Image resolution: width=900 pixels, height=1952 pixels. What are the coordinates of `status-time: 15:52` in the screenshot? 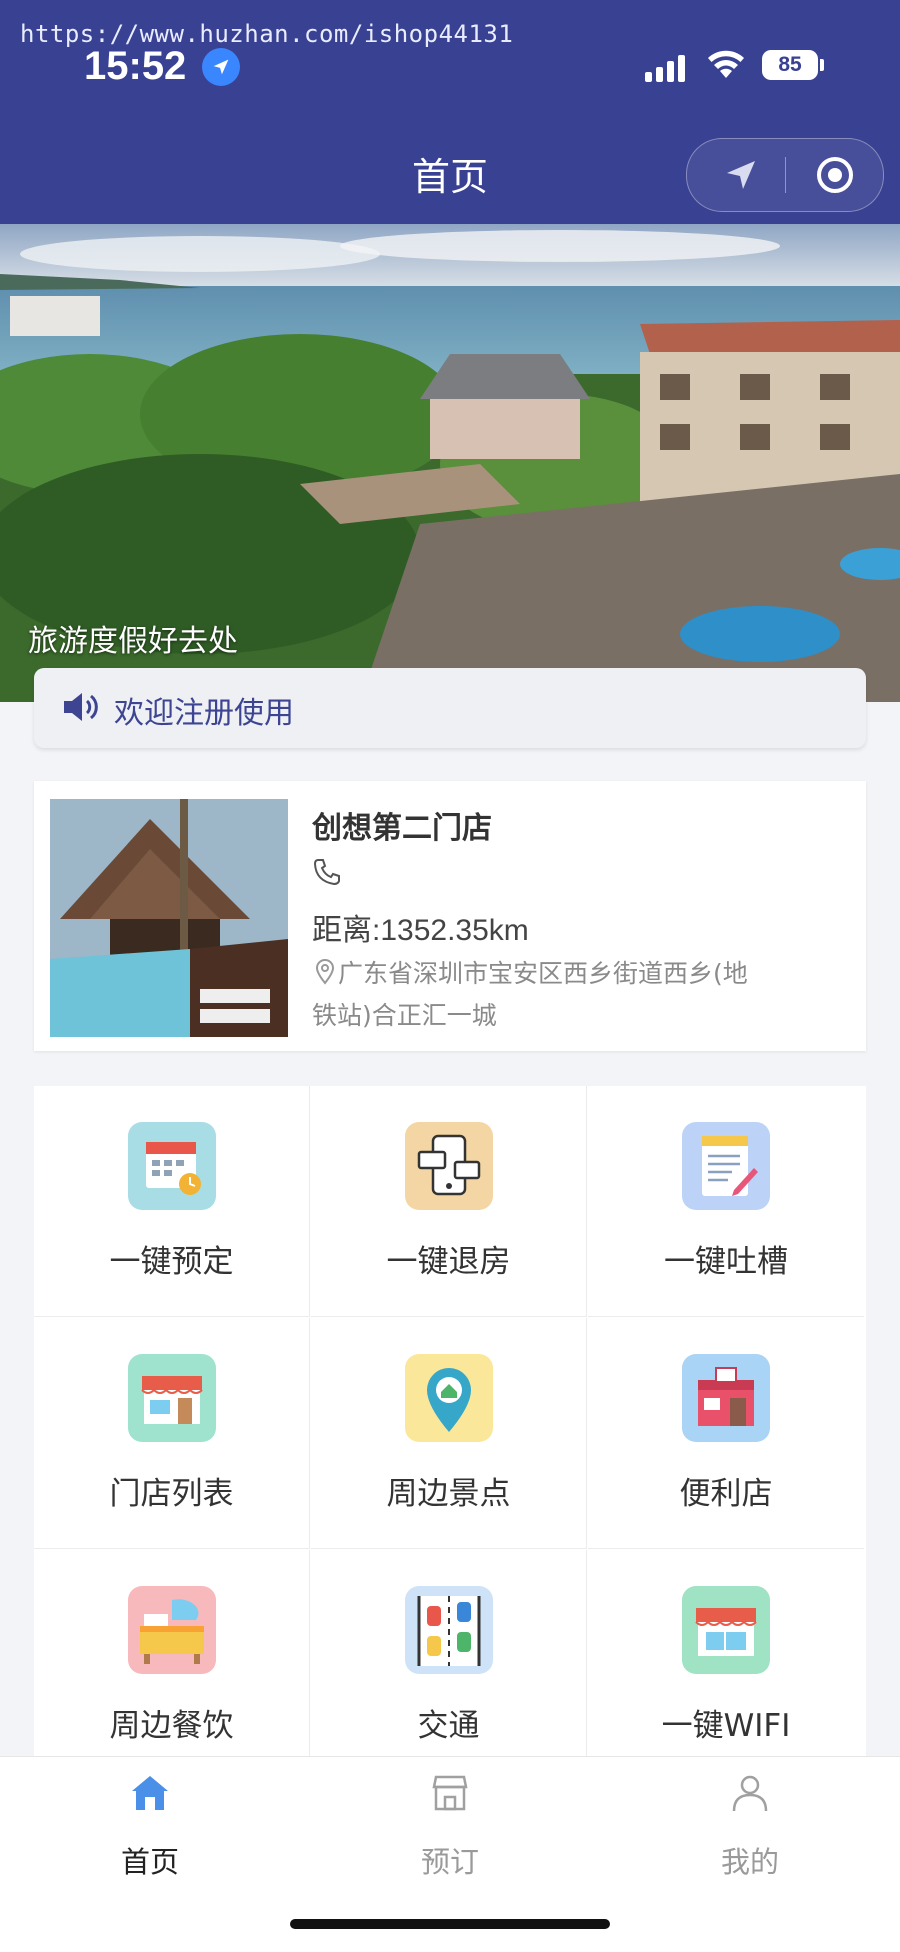 It's located at (135, 66).